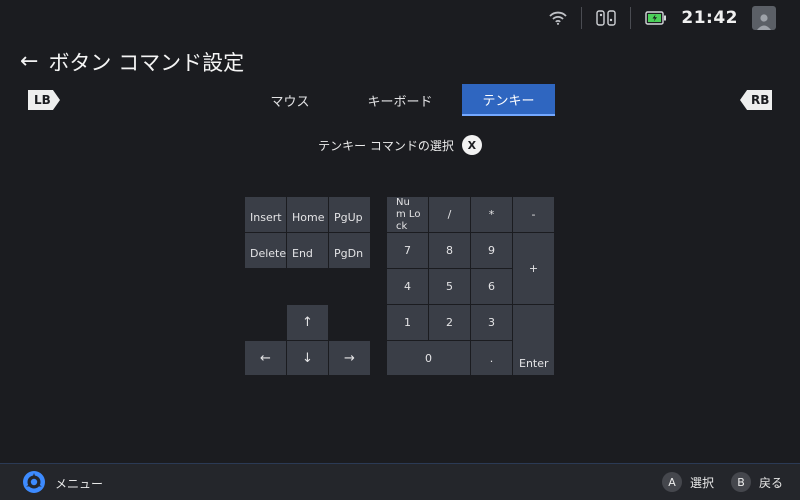 This screenshot has width=800, height=500. I want to click on a-button-glyph: A, so click(672, 482).